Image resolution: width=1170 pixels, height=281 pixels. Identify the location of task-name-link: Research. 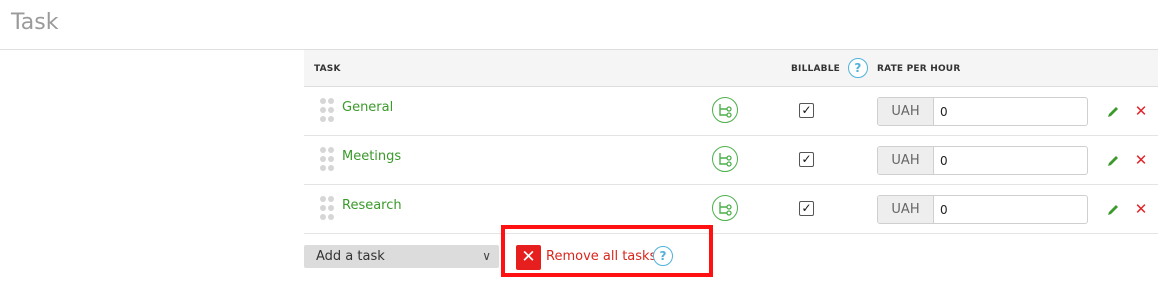
(372, 205).